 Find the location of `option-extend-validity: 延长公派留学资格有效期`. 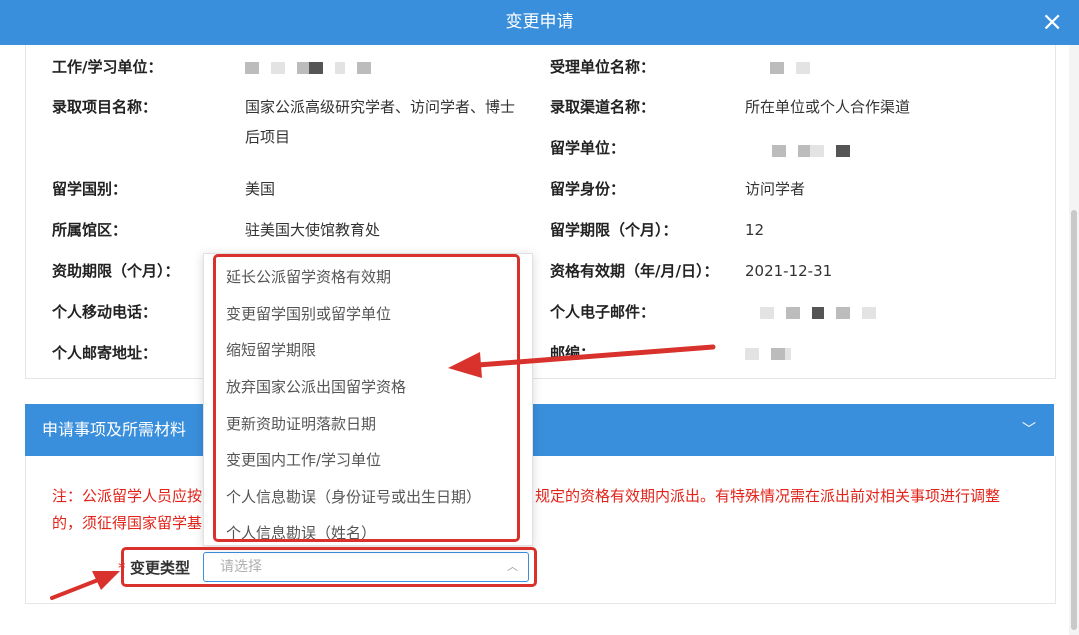

option-extend-validity: 延长公派留学资格有效期 is located at coordinates (308, 277).